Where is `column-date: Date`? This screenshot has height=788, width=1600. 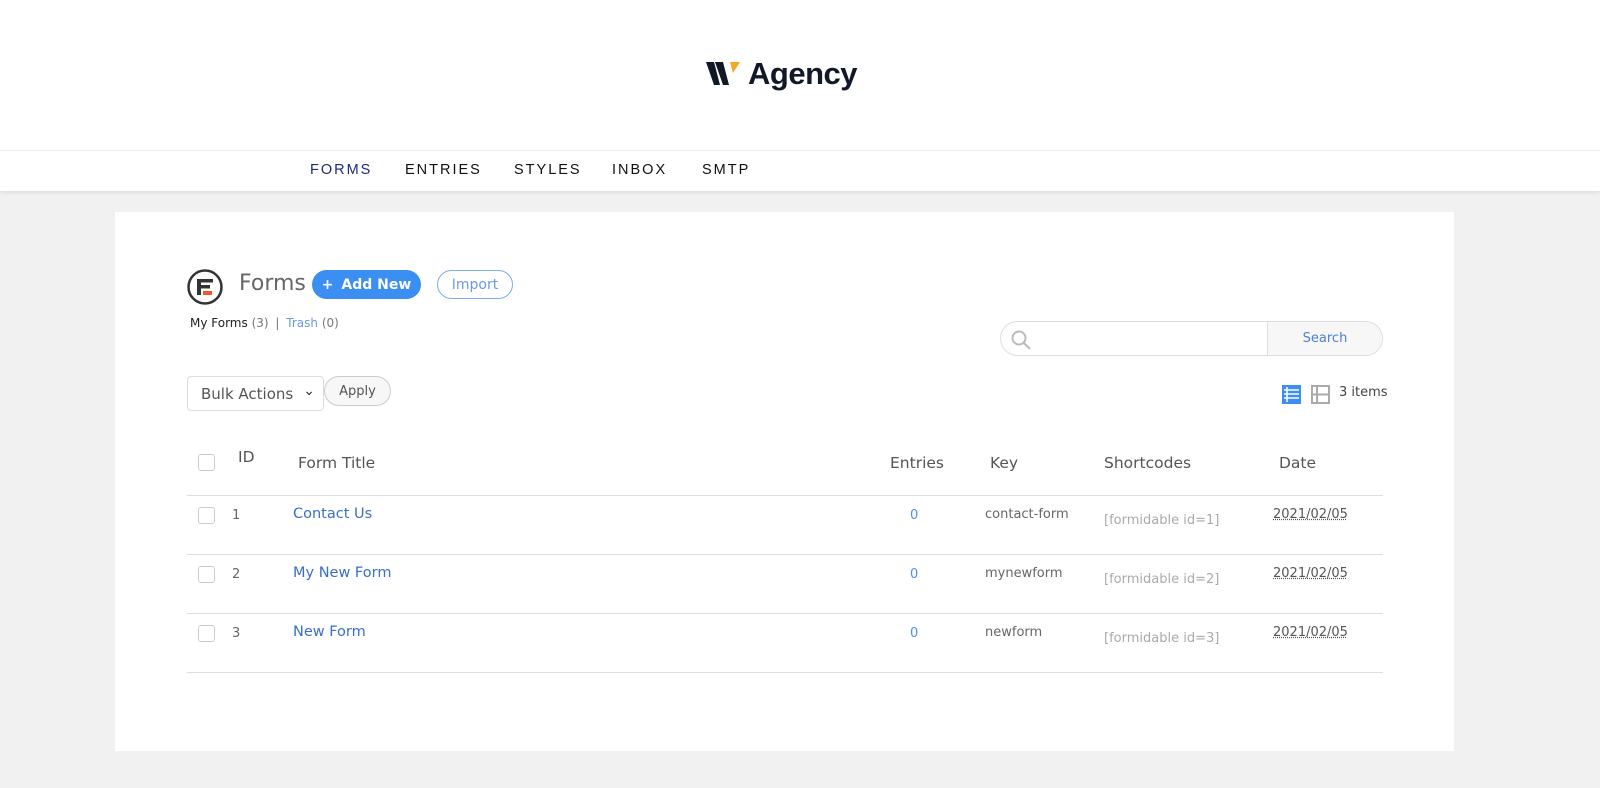
column-date: Date is located at coordinates (1297, 463).